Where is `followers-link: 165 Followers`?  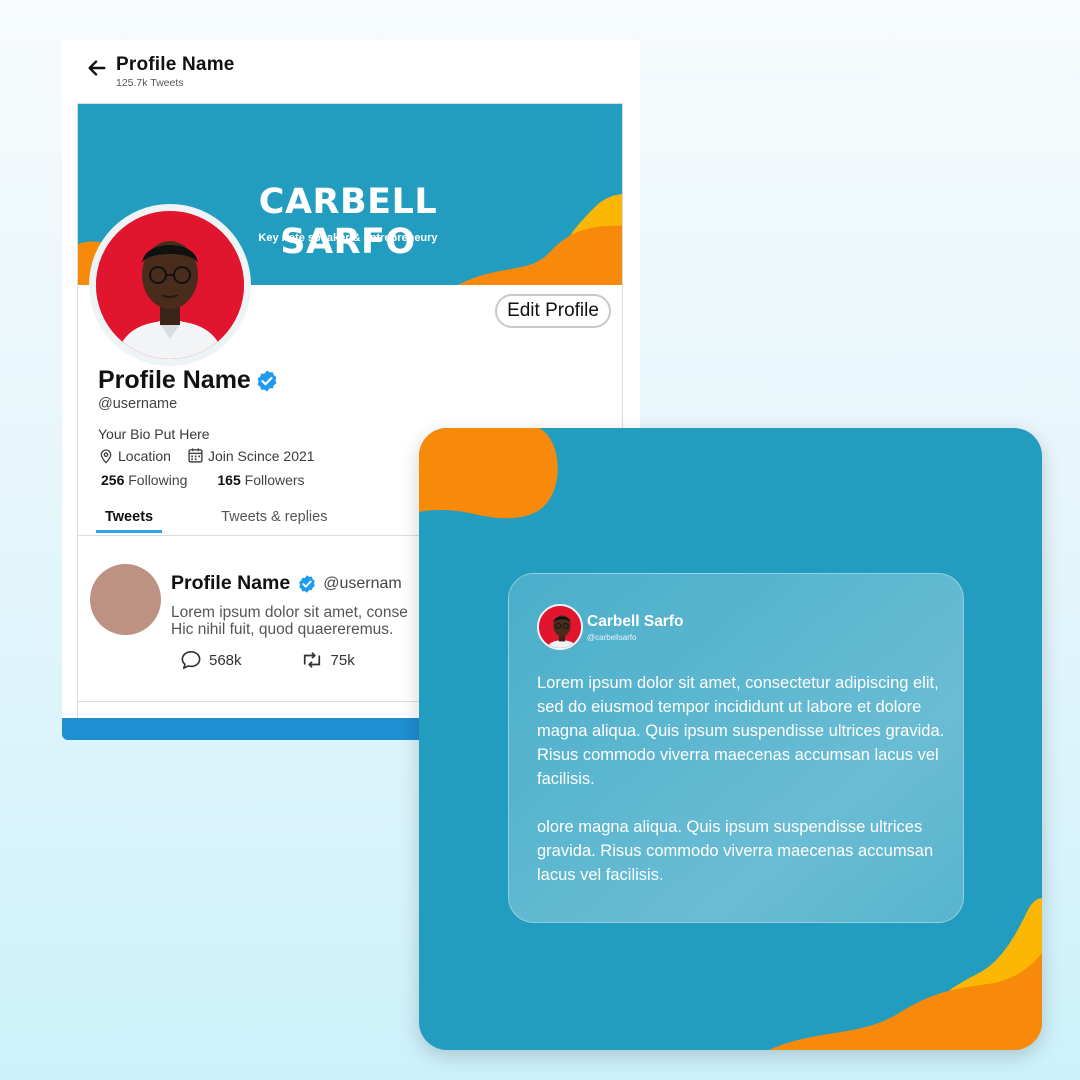 followers-link: 165 Followers is located at coordinates (260, 480).